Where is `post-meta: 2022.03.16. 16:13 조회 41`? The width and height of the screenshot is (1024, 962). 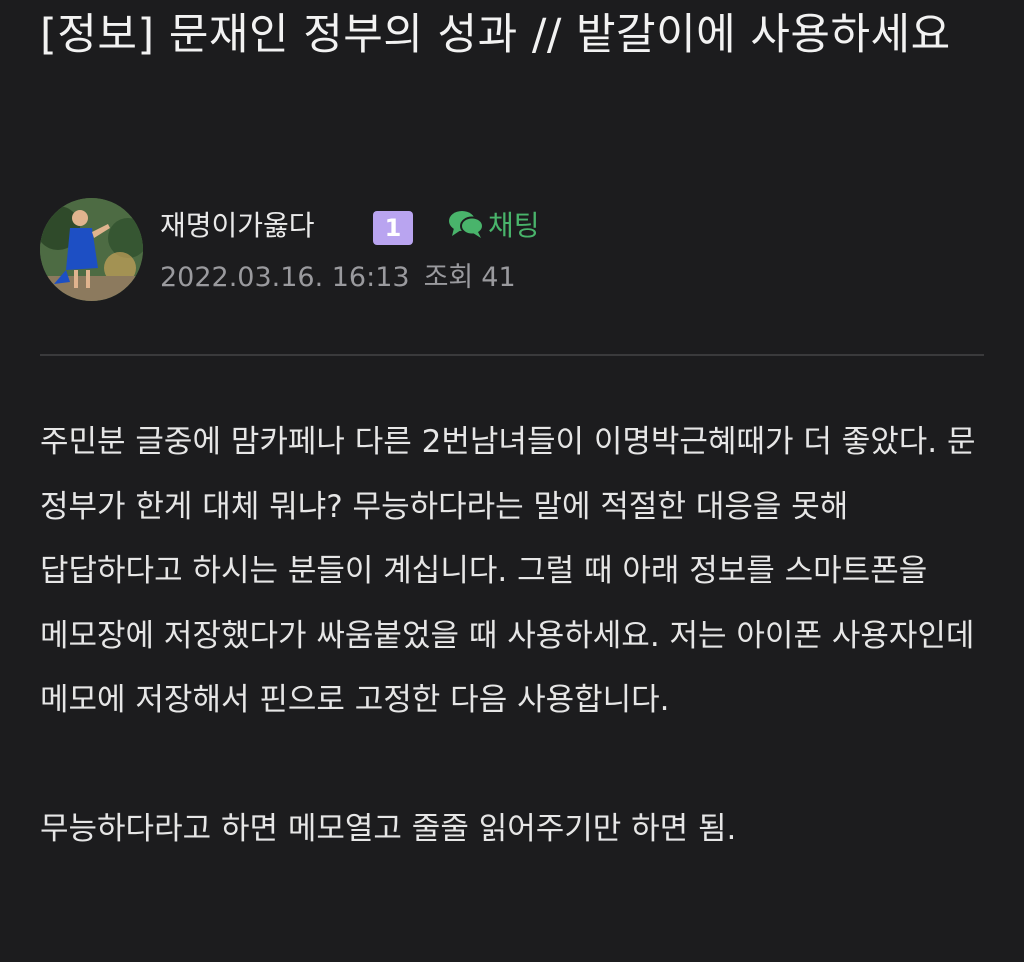
post-meta: 2022.03.16. 16:13 조회 41 is located at coordinates (338, 278).